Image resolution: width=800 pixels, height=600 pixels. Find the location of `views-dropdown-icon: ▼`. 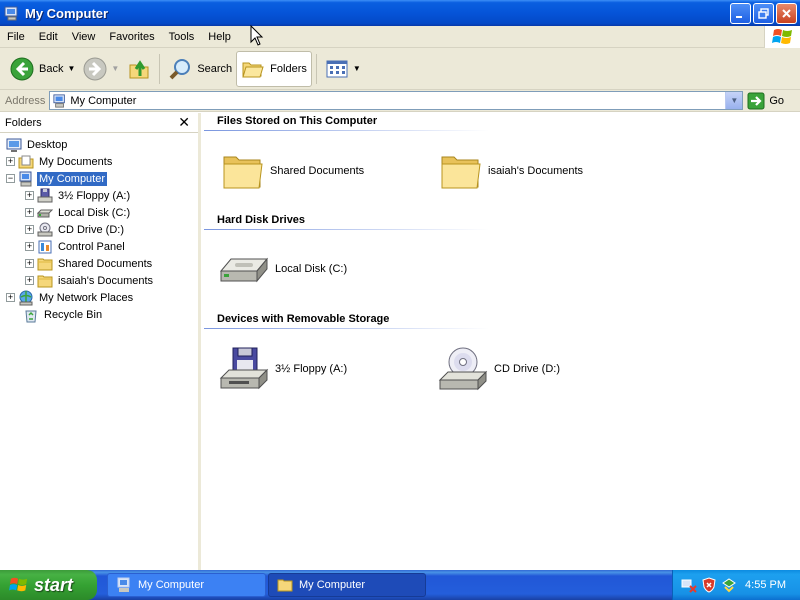

views-dropdown-icon: ▼ is located at coordinates (357, 68).